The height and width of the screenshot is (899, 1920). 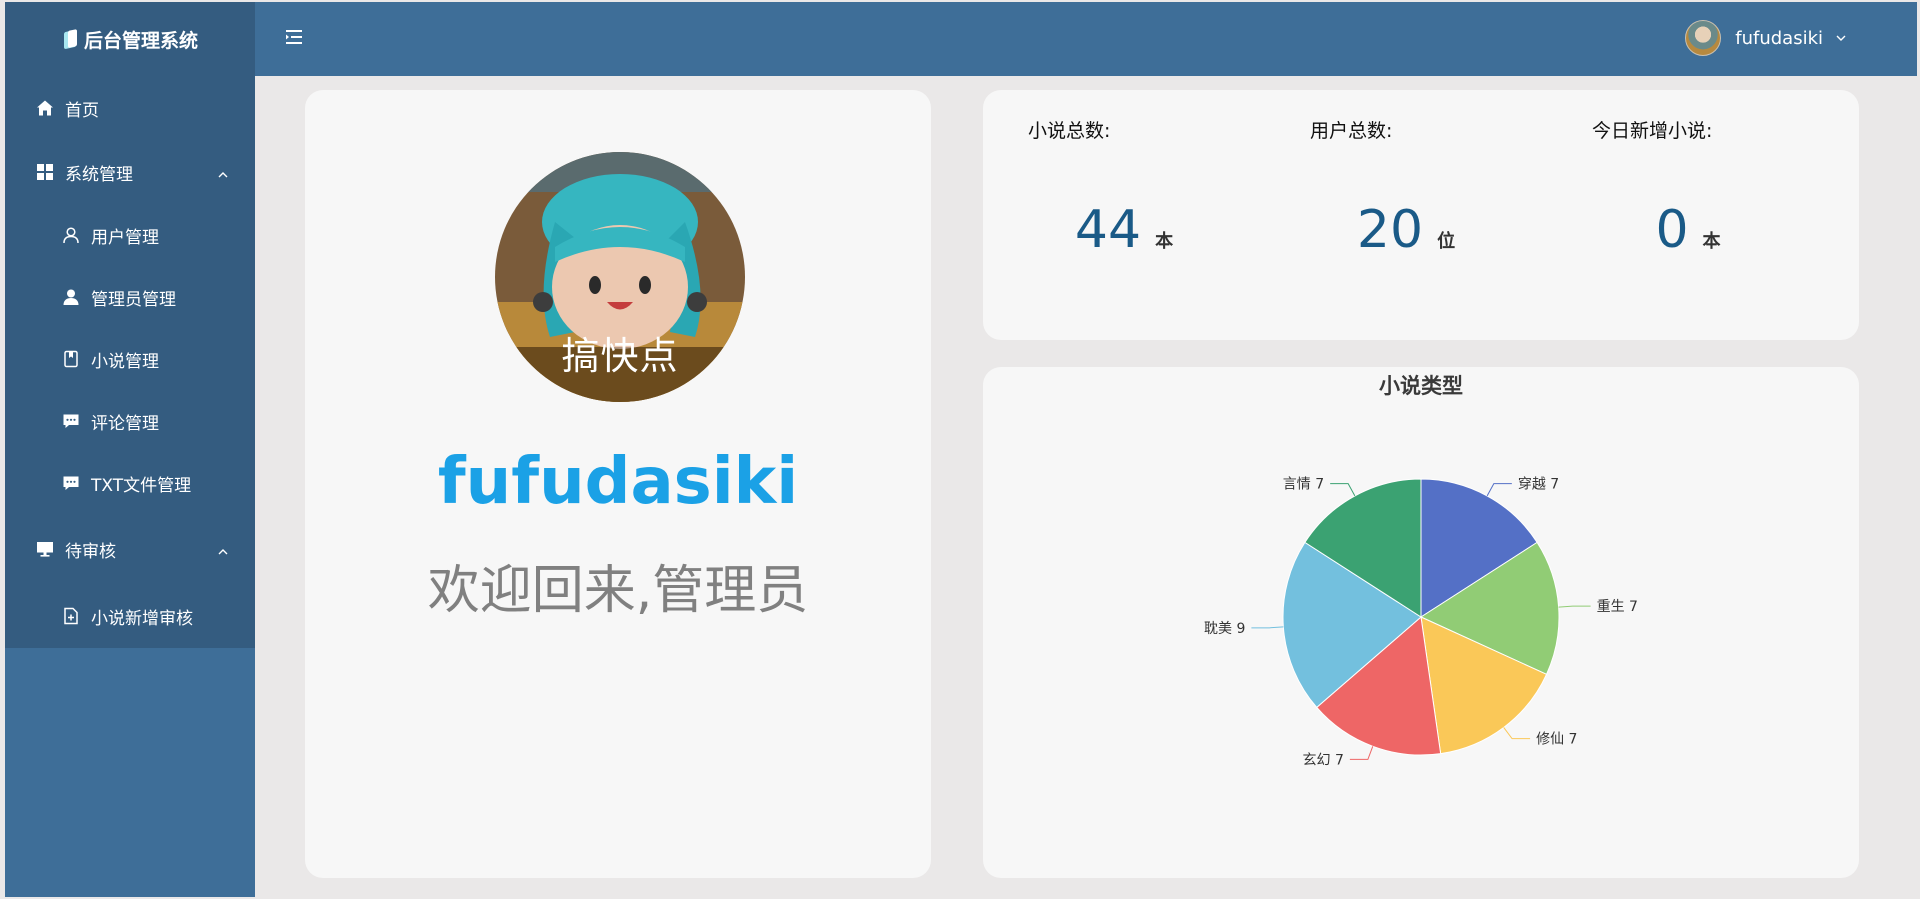 I want to click on sidebar-item-comment-management: 评论管理, so click(x=130, y=421).